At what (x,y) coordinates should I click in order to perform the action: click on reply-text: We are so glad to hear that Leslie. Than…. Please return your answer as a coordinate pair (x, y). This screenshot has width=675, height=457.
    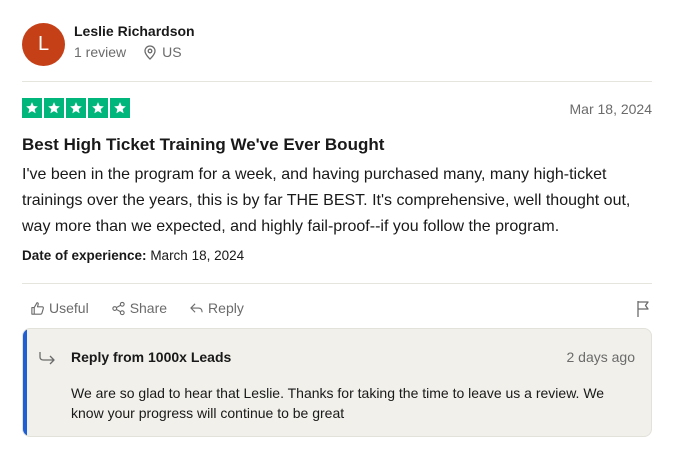
    Looking at the image, I should click on (351, 403).